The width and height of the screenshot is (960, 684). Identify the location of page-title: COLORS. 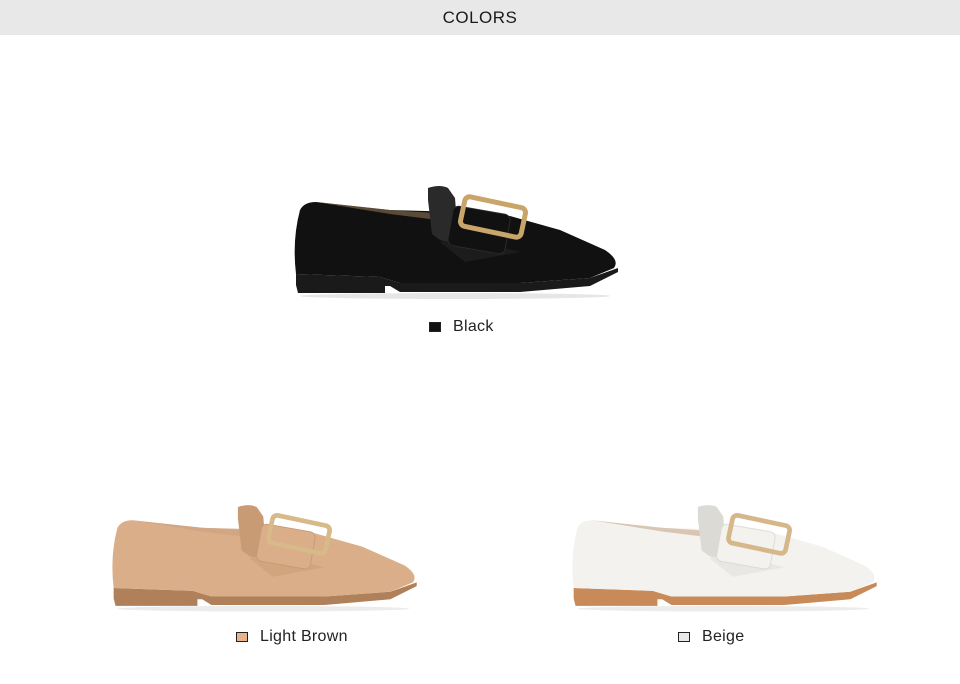
(480, 17).